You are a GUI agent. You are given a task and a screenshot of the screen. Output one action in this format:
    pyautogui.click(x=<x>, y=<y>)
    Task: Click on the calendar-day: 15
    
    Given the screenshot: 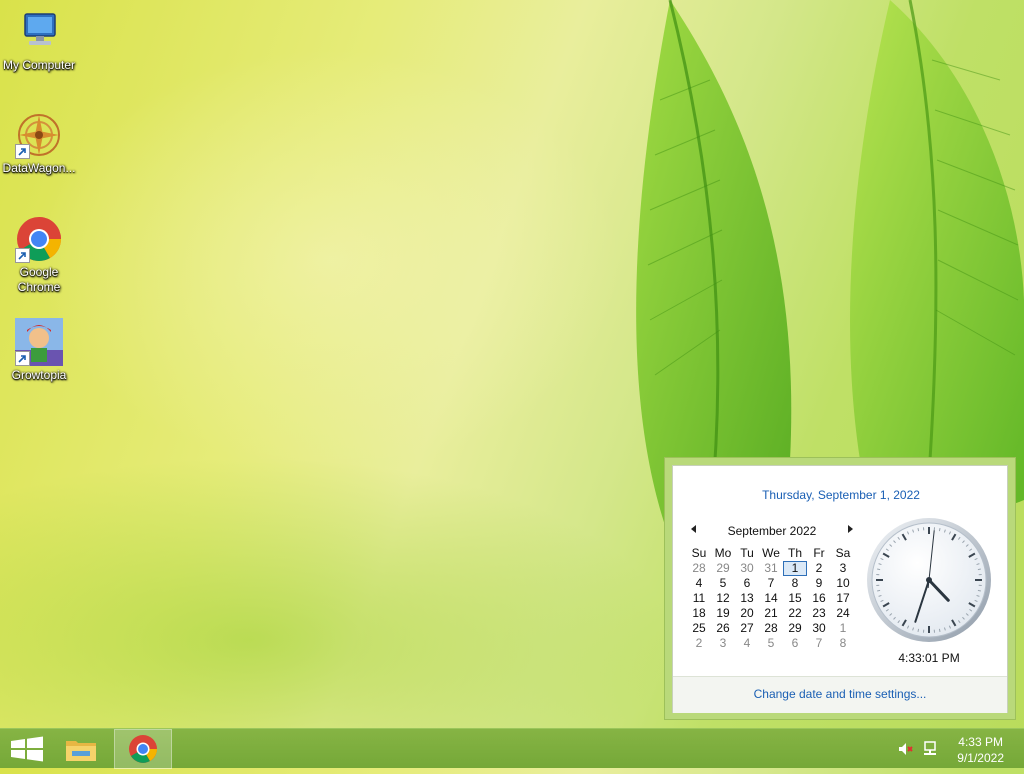 What is the action you would take?
    pyautogui.click(x=795, y=598)
    